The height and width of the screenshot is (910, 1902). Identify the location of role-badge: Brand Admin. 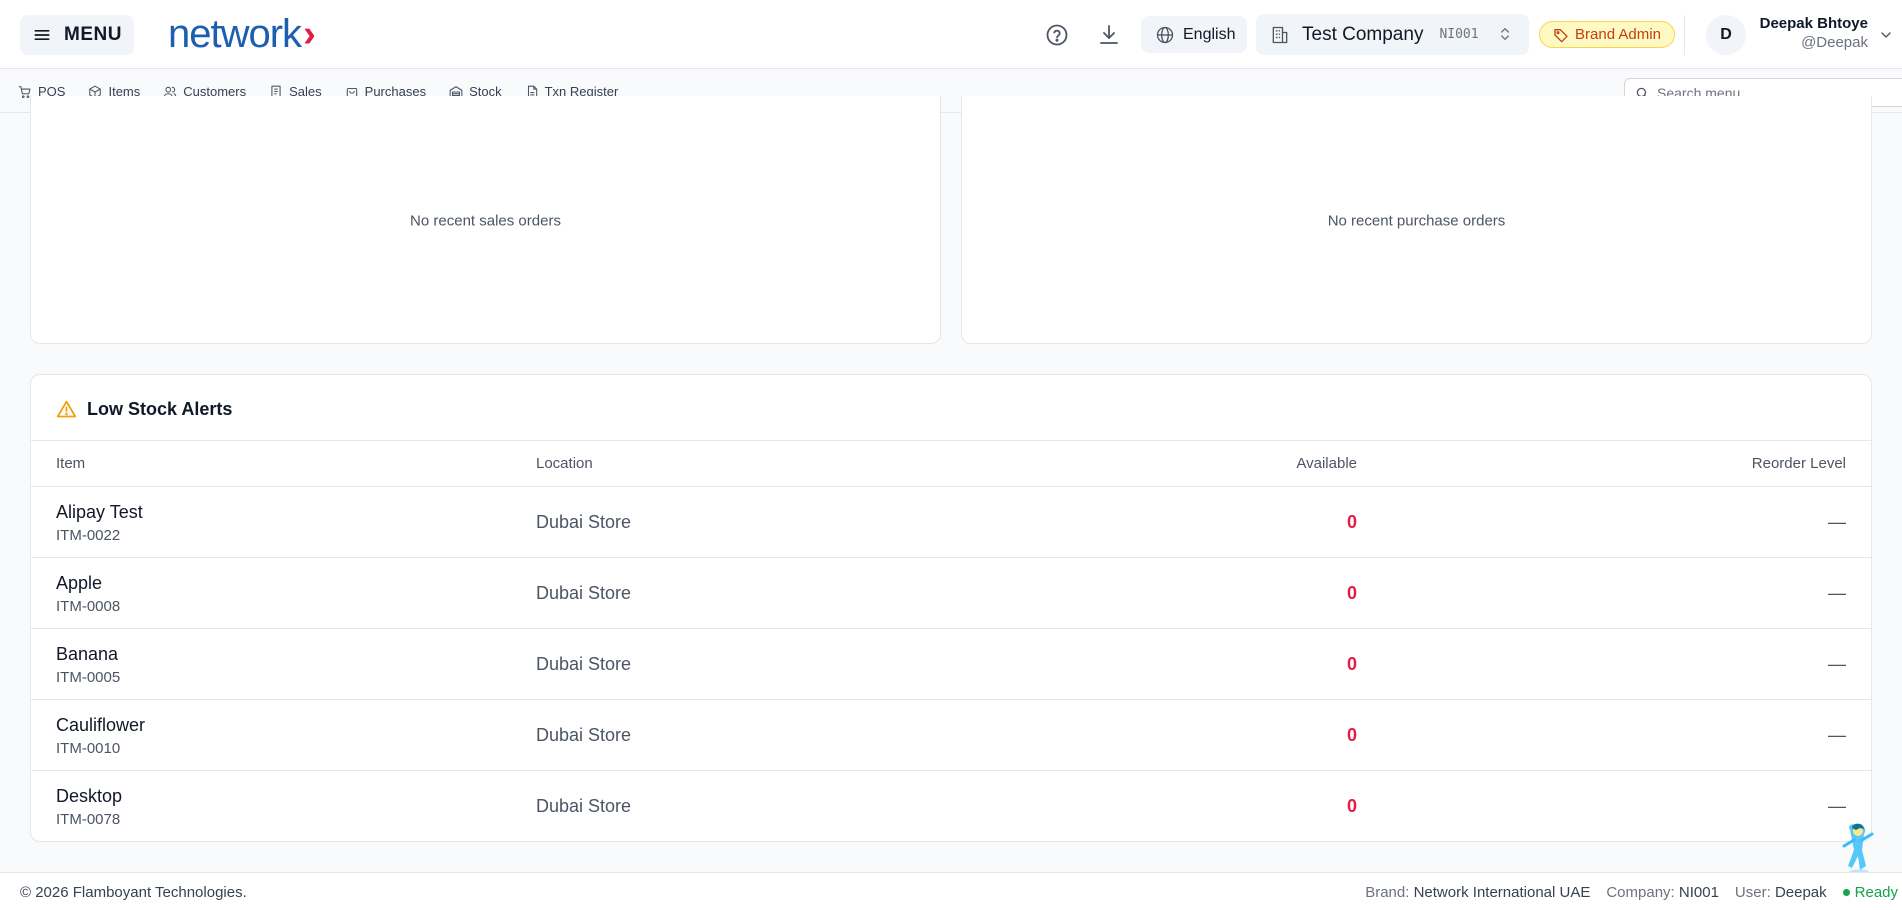
(1607, 34).